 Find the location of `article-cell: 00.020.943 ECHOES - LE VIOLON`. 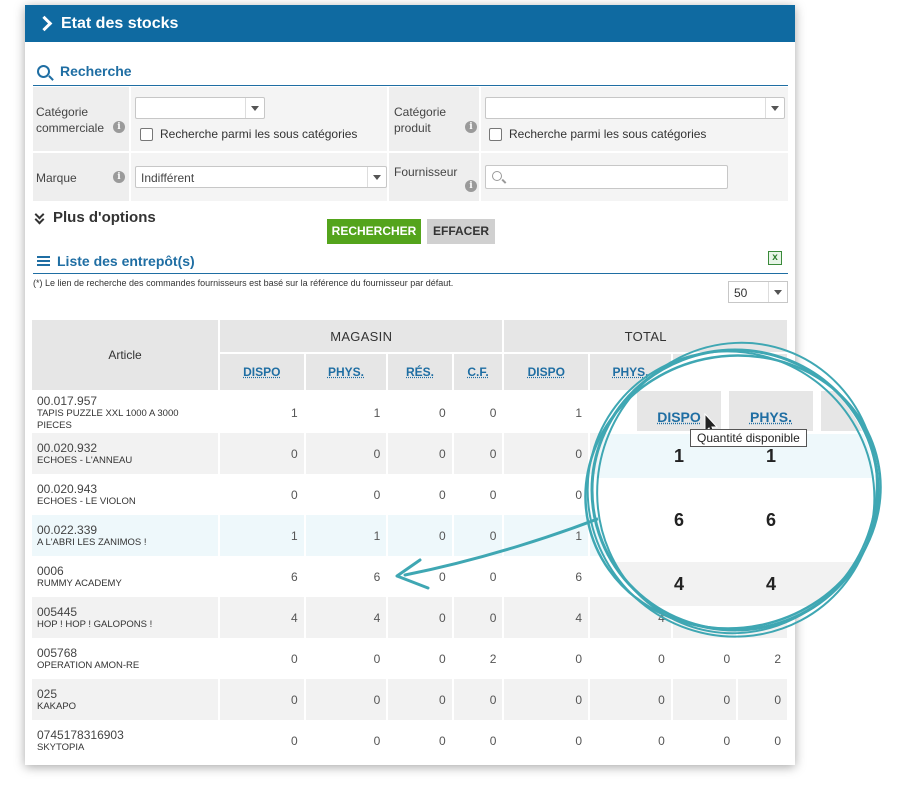

article-cell: 00.020.943 ECHOES - LE VIOLON is located at coordinates (126, 494).